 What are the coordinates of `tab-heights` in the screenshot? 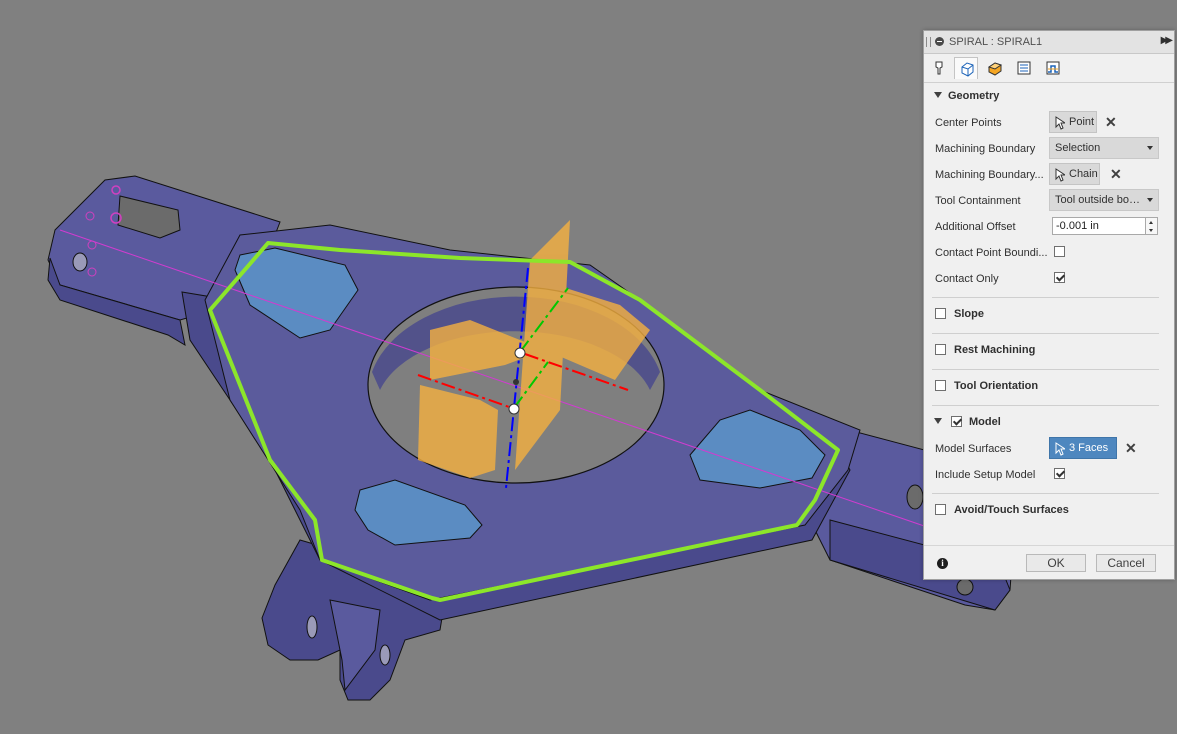 It's located at (995, 68).